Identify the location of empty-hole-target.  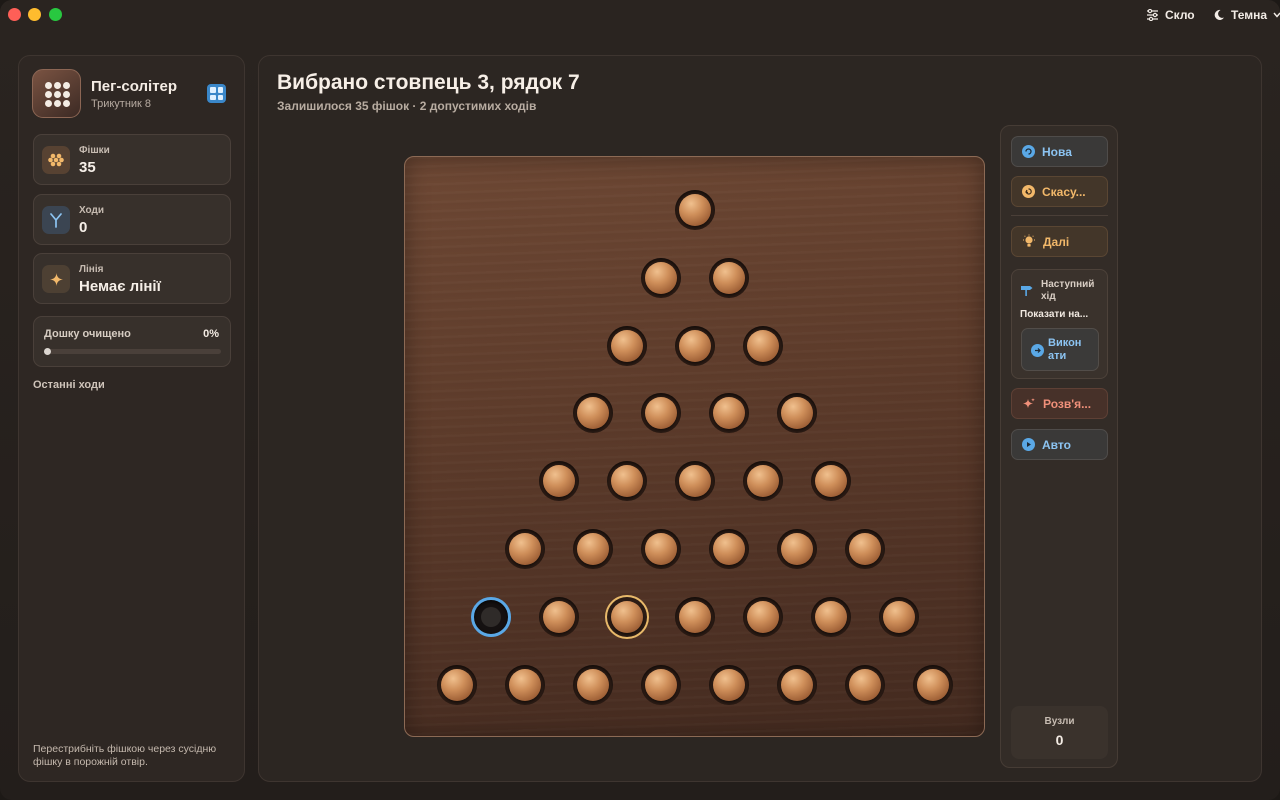
(491, 616).